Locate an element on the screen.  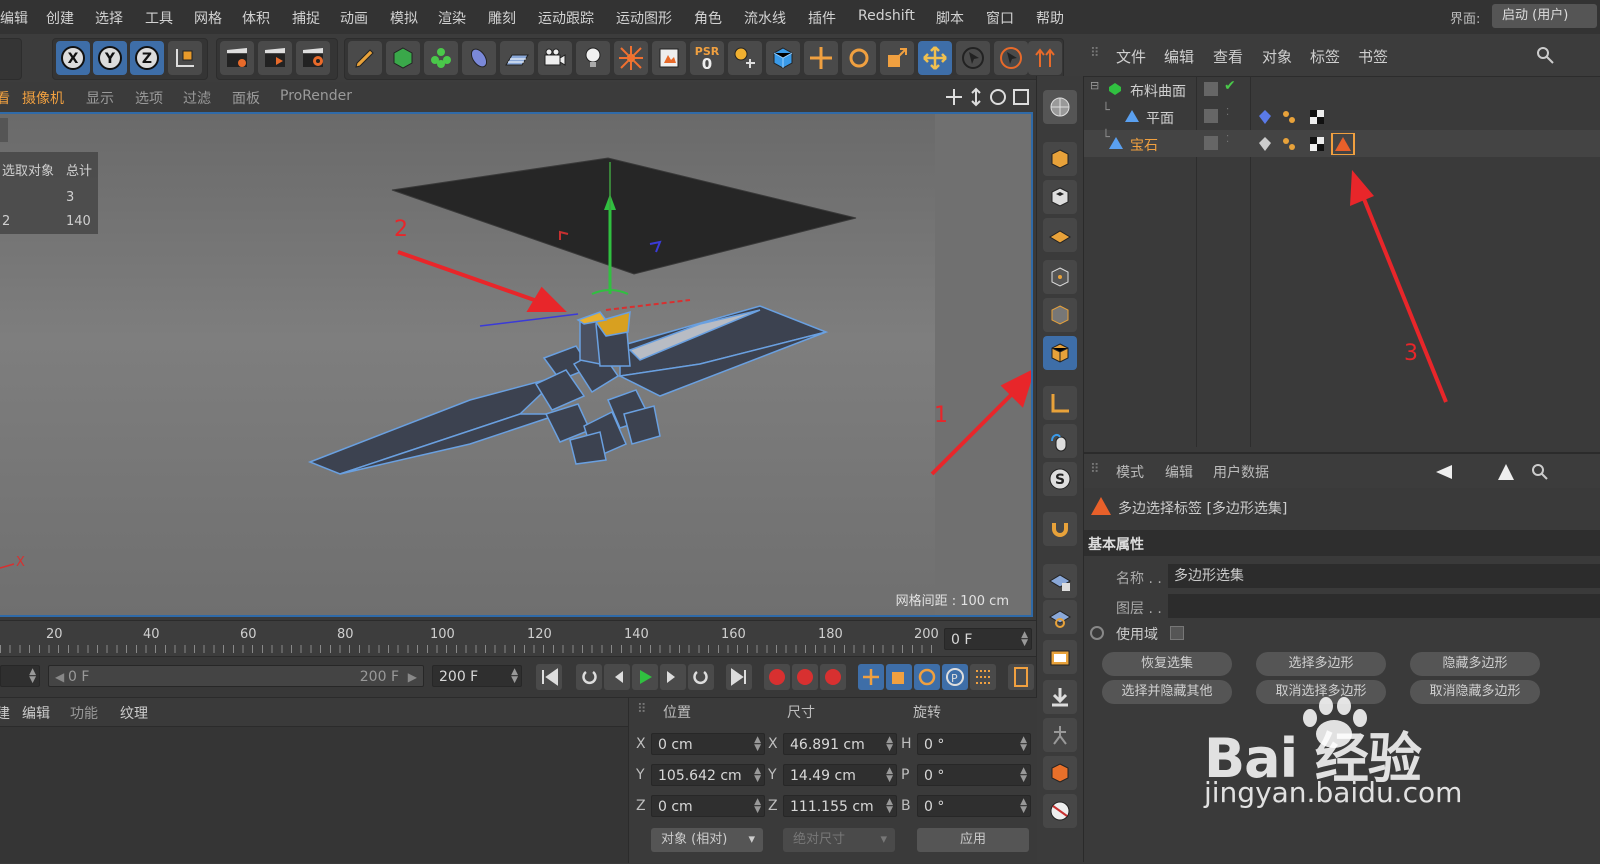
use-field-radio is located at coordinates (1097, 633).